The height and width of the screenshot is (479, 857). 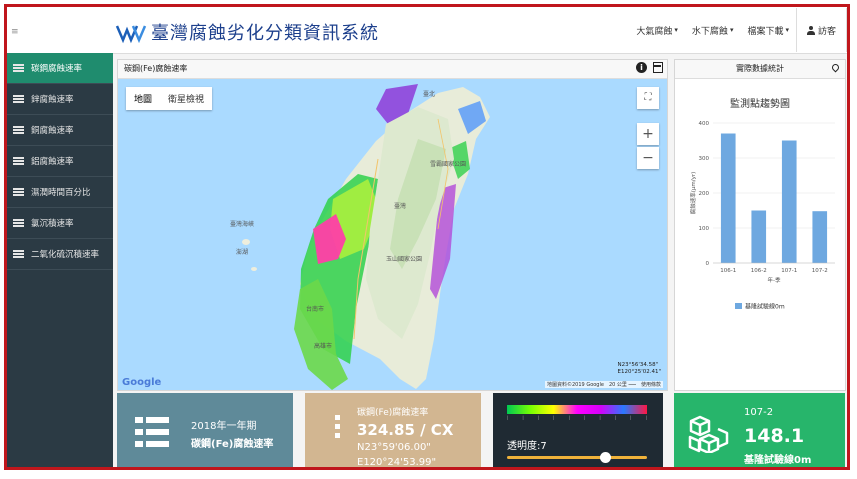 I want to click on station-card: 107-2 148.1 基隆試驗線0m, so click(x=759, y=430).